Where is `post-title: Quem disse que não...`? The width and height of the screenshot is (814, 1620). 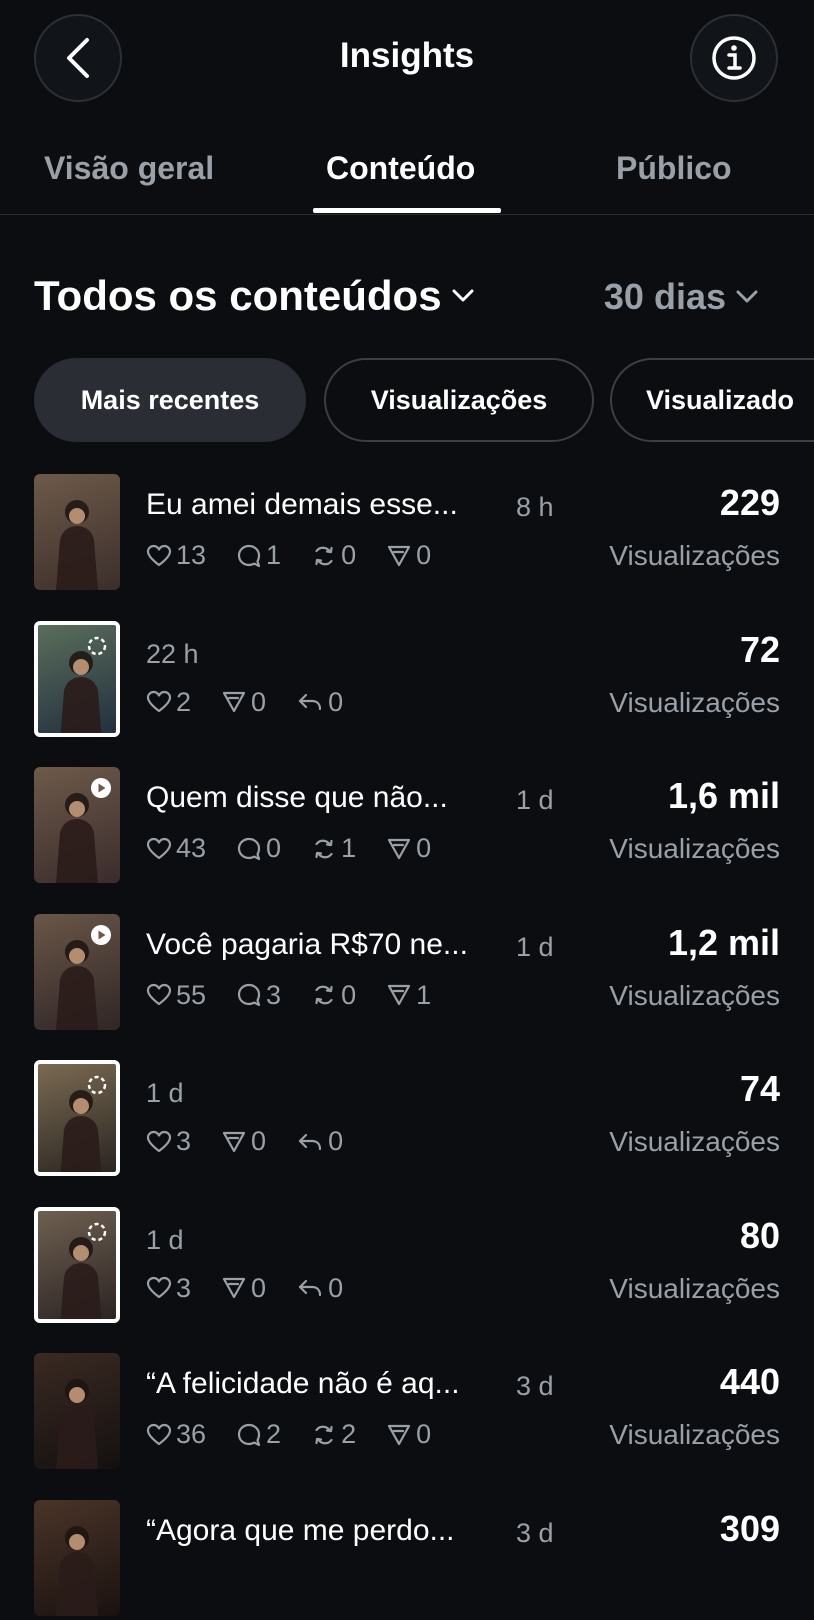 post-title: Quem disse que não... is located at coordinates (297, 797).